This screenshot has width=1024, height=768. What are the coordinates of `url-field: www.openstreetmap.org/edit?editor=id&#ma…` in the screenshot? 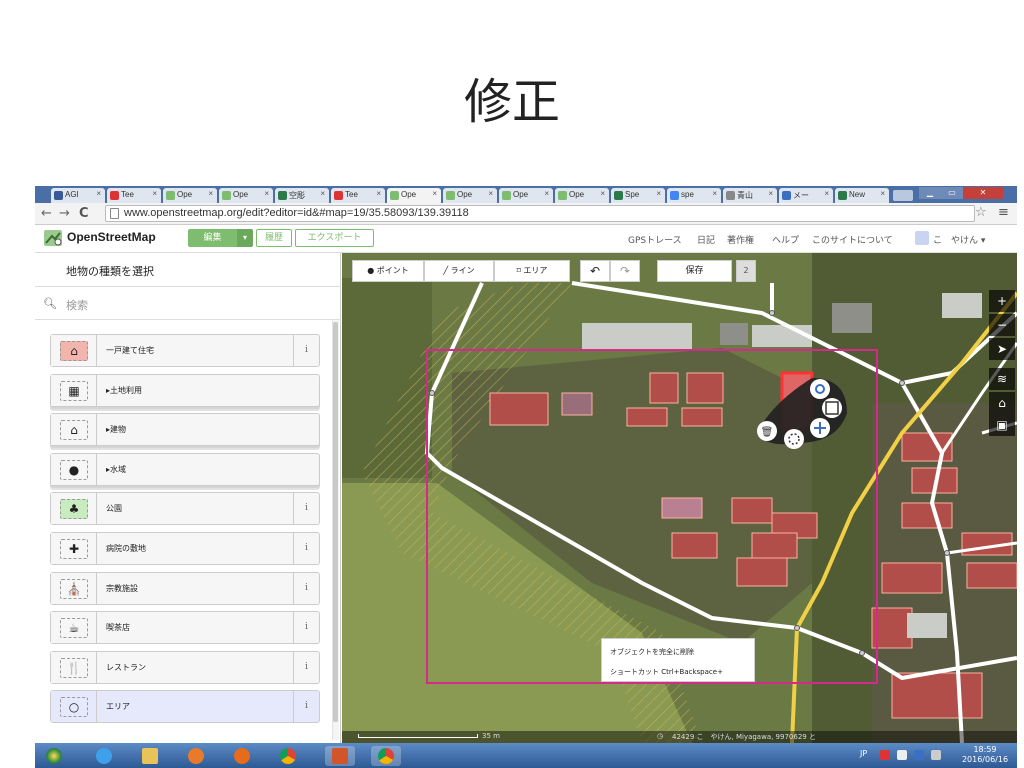 It's located at (540, 213).